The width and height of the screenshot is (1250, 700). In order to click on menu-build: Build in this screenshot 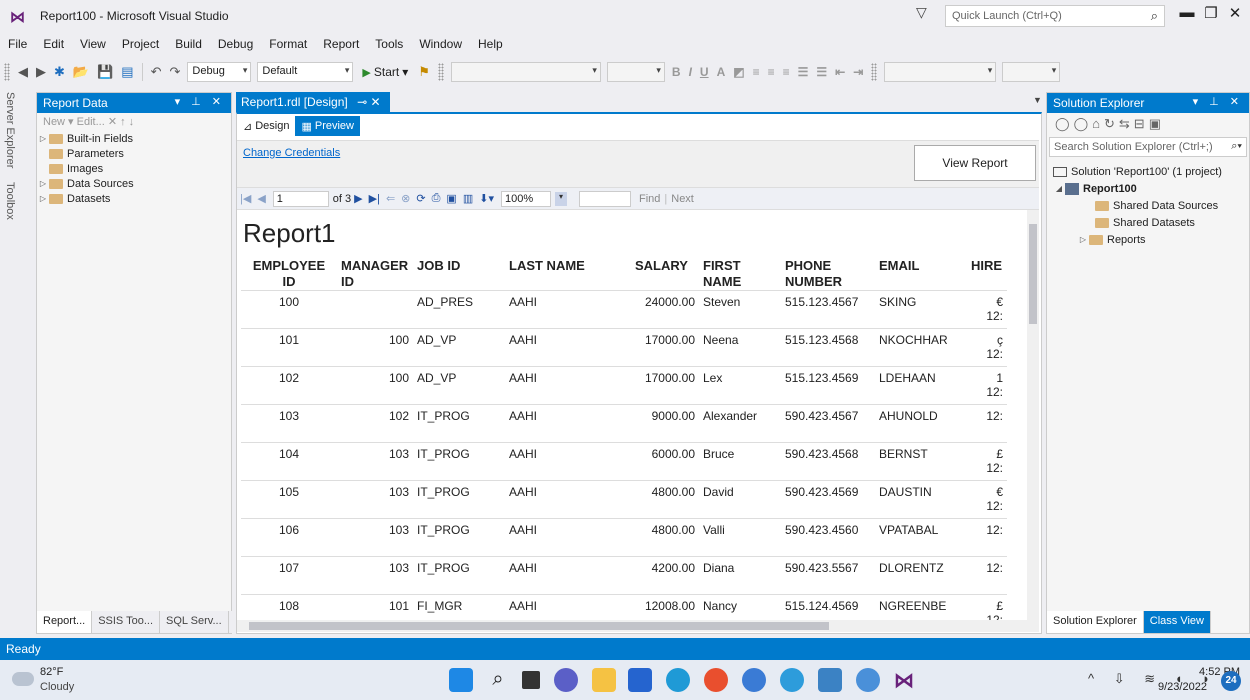, I will do `click(188, 44)`.